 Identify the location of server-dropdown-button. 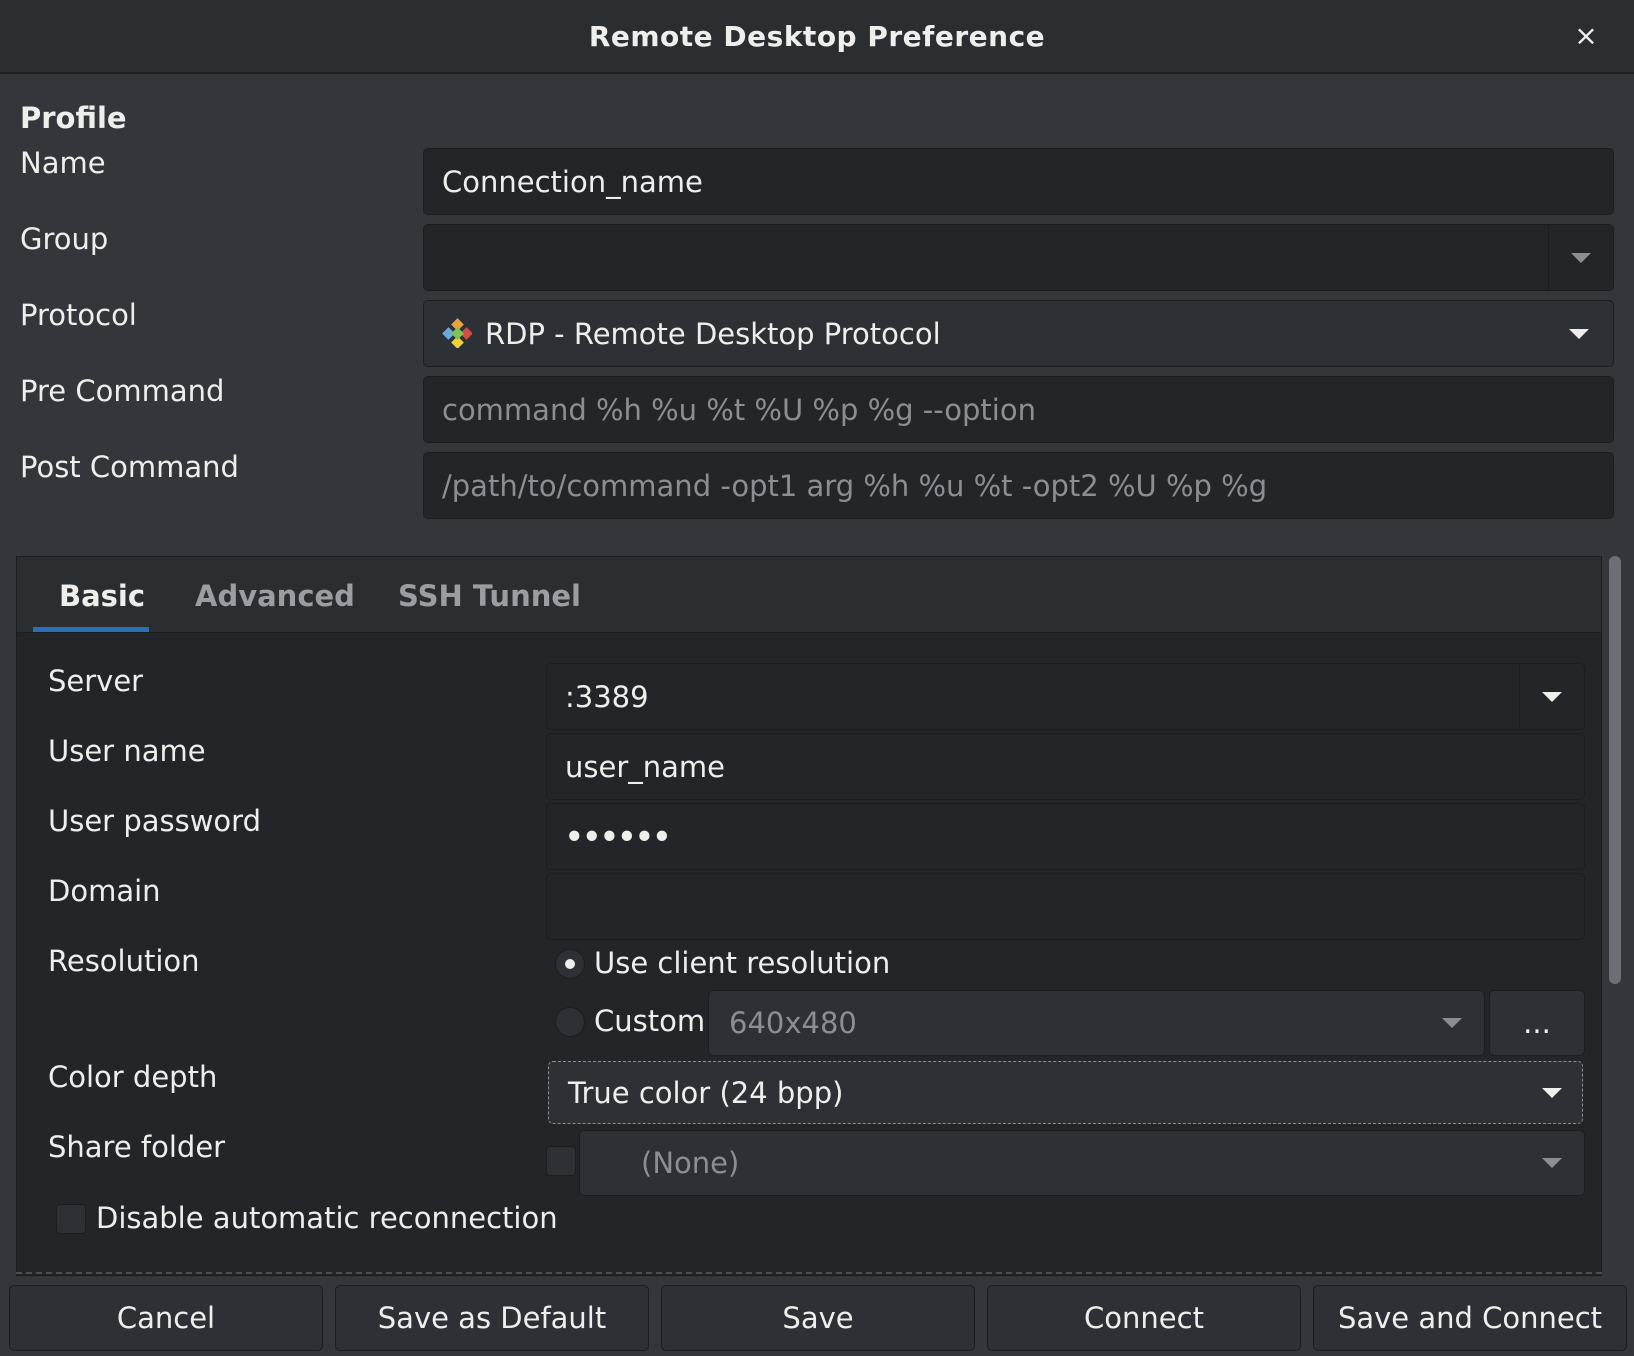
(1551, 696).